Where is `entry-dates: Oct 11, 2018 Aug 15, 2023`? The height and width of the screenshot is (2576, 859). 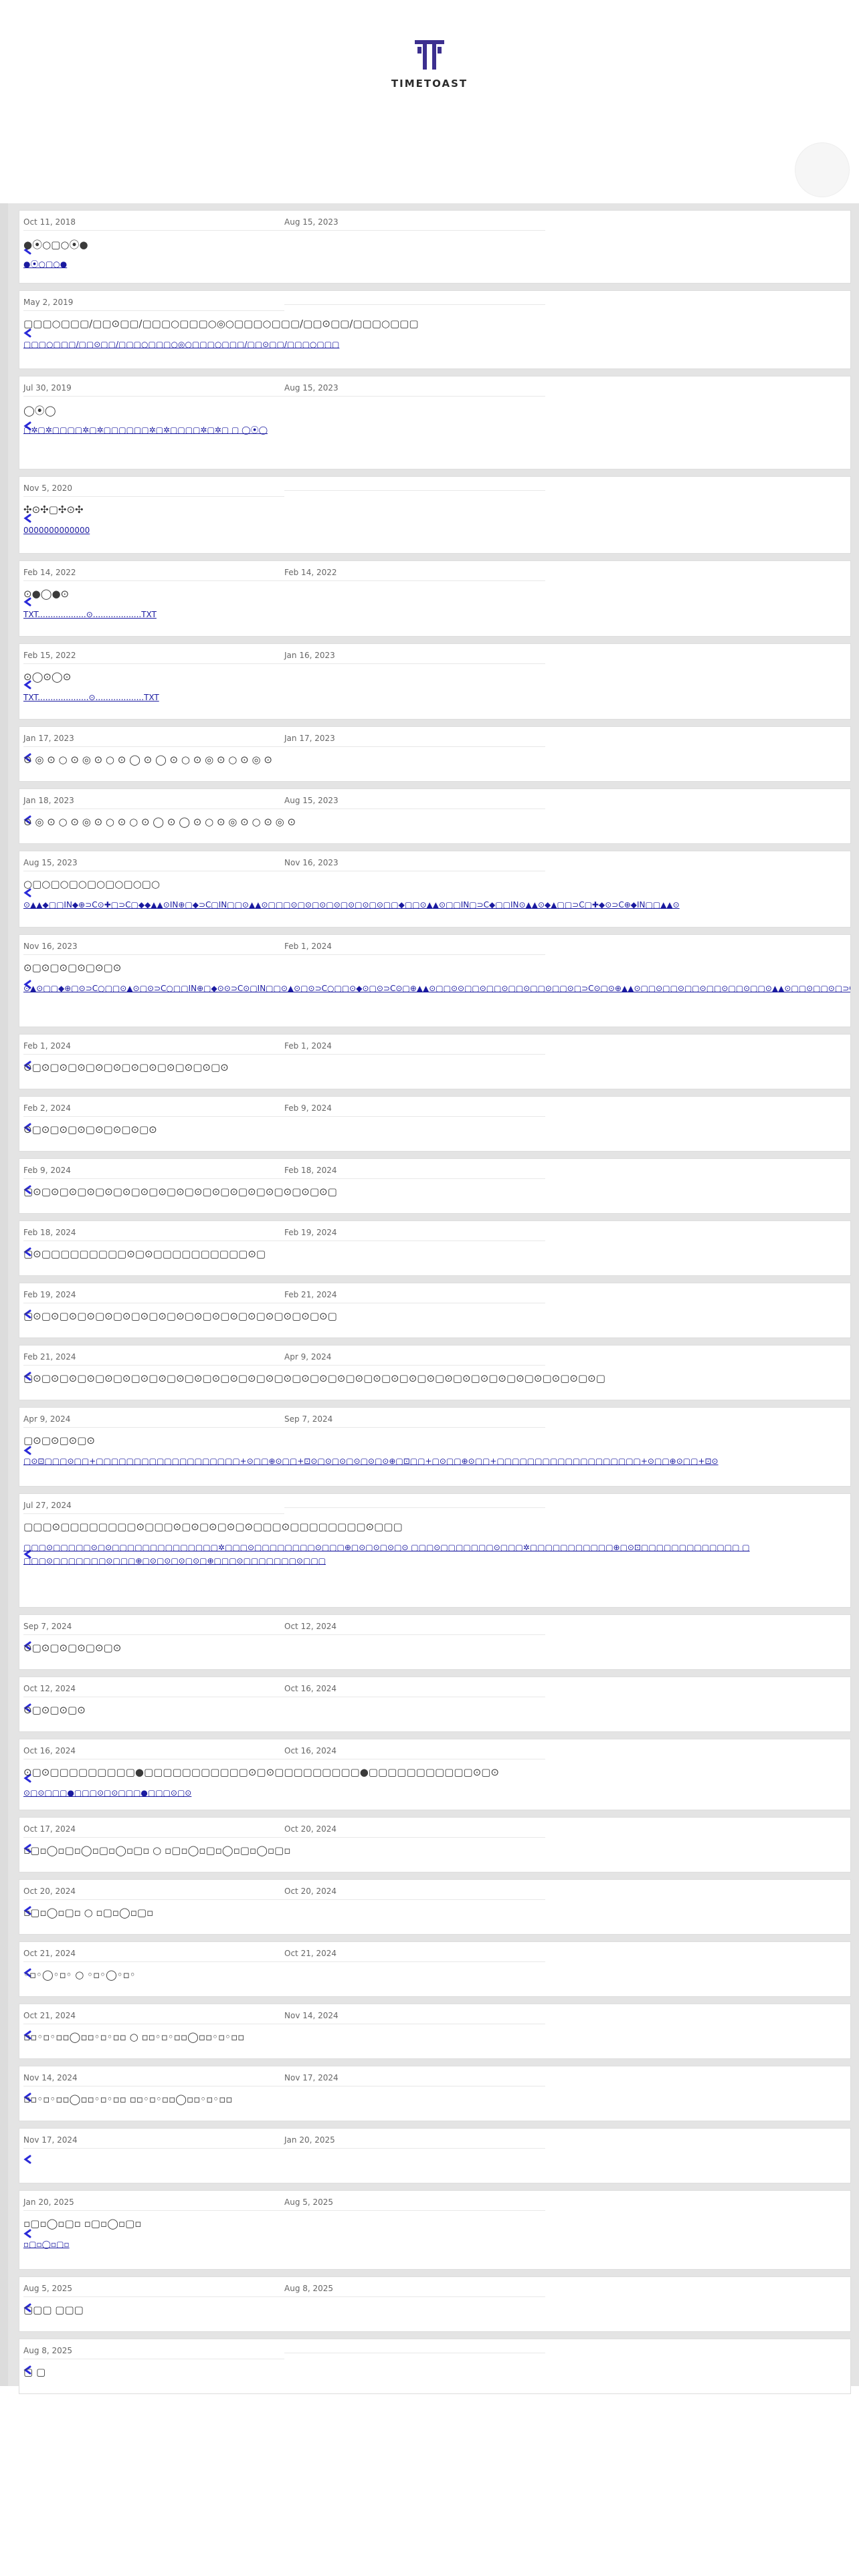 entry-dates: Oct 11, 2018 Aug 15, 2023 is located at coordinates (284, 224).